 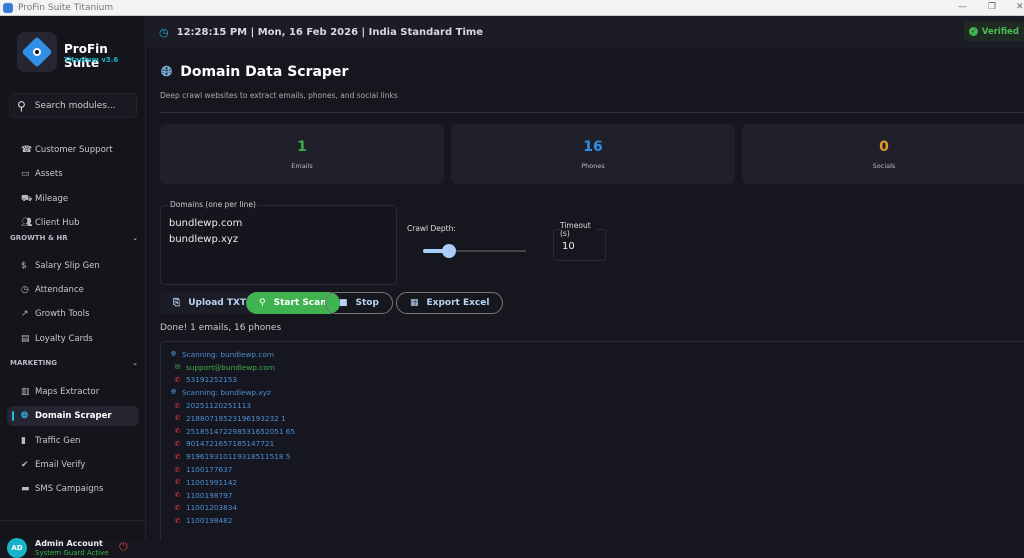 I want to click on table-icon: ▦, so click(x=414, y=303).